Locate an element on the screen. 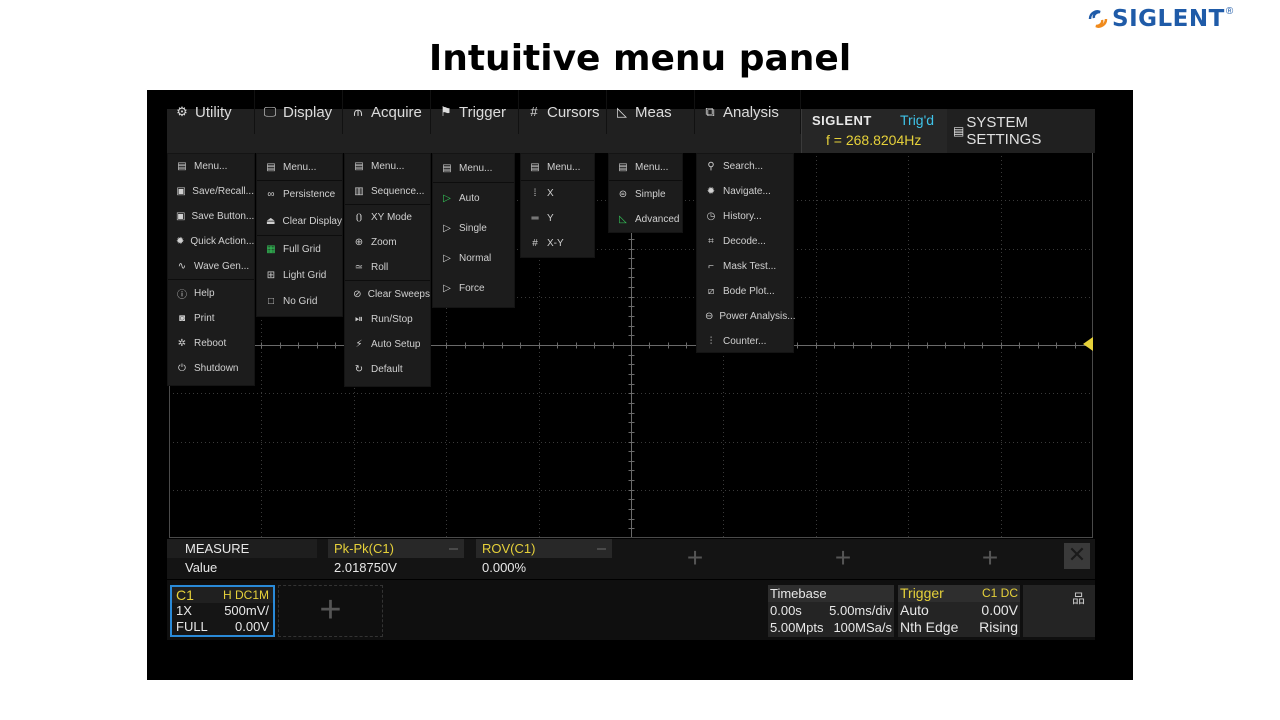 This screenshot has height=720, width=1280. item-label: Force is located at coordinates (472, 288).